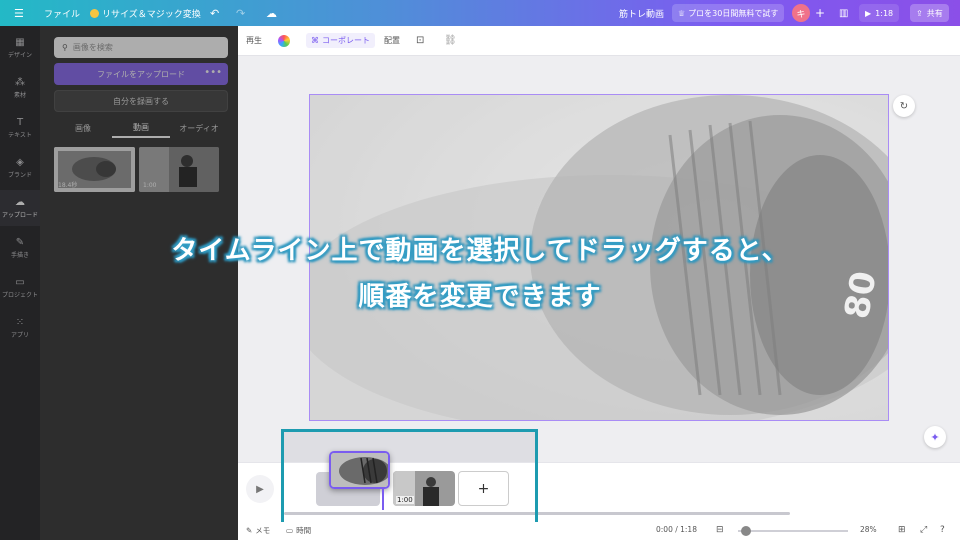  I want to click on magic-sparkle-icon: ✦, so click(935, 437).